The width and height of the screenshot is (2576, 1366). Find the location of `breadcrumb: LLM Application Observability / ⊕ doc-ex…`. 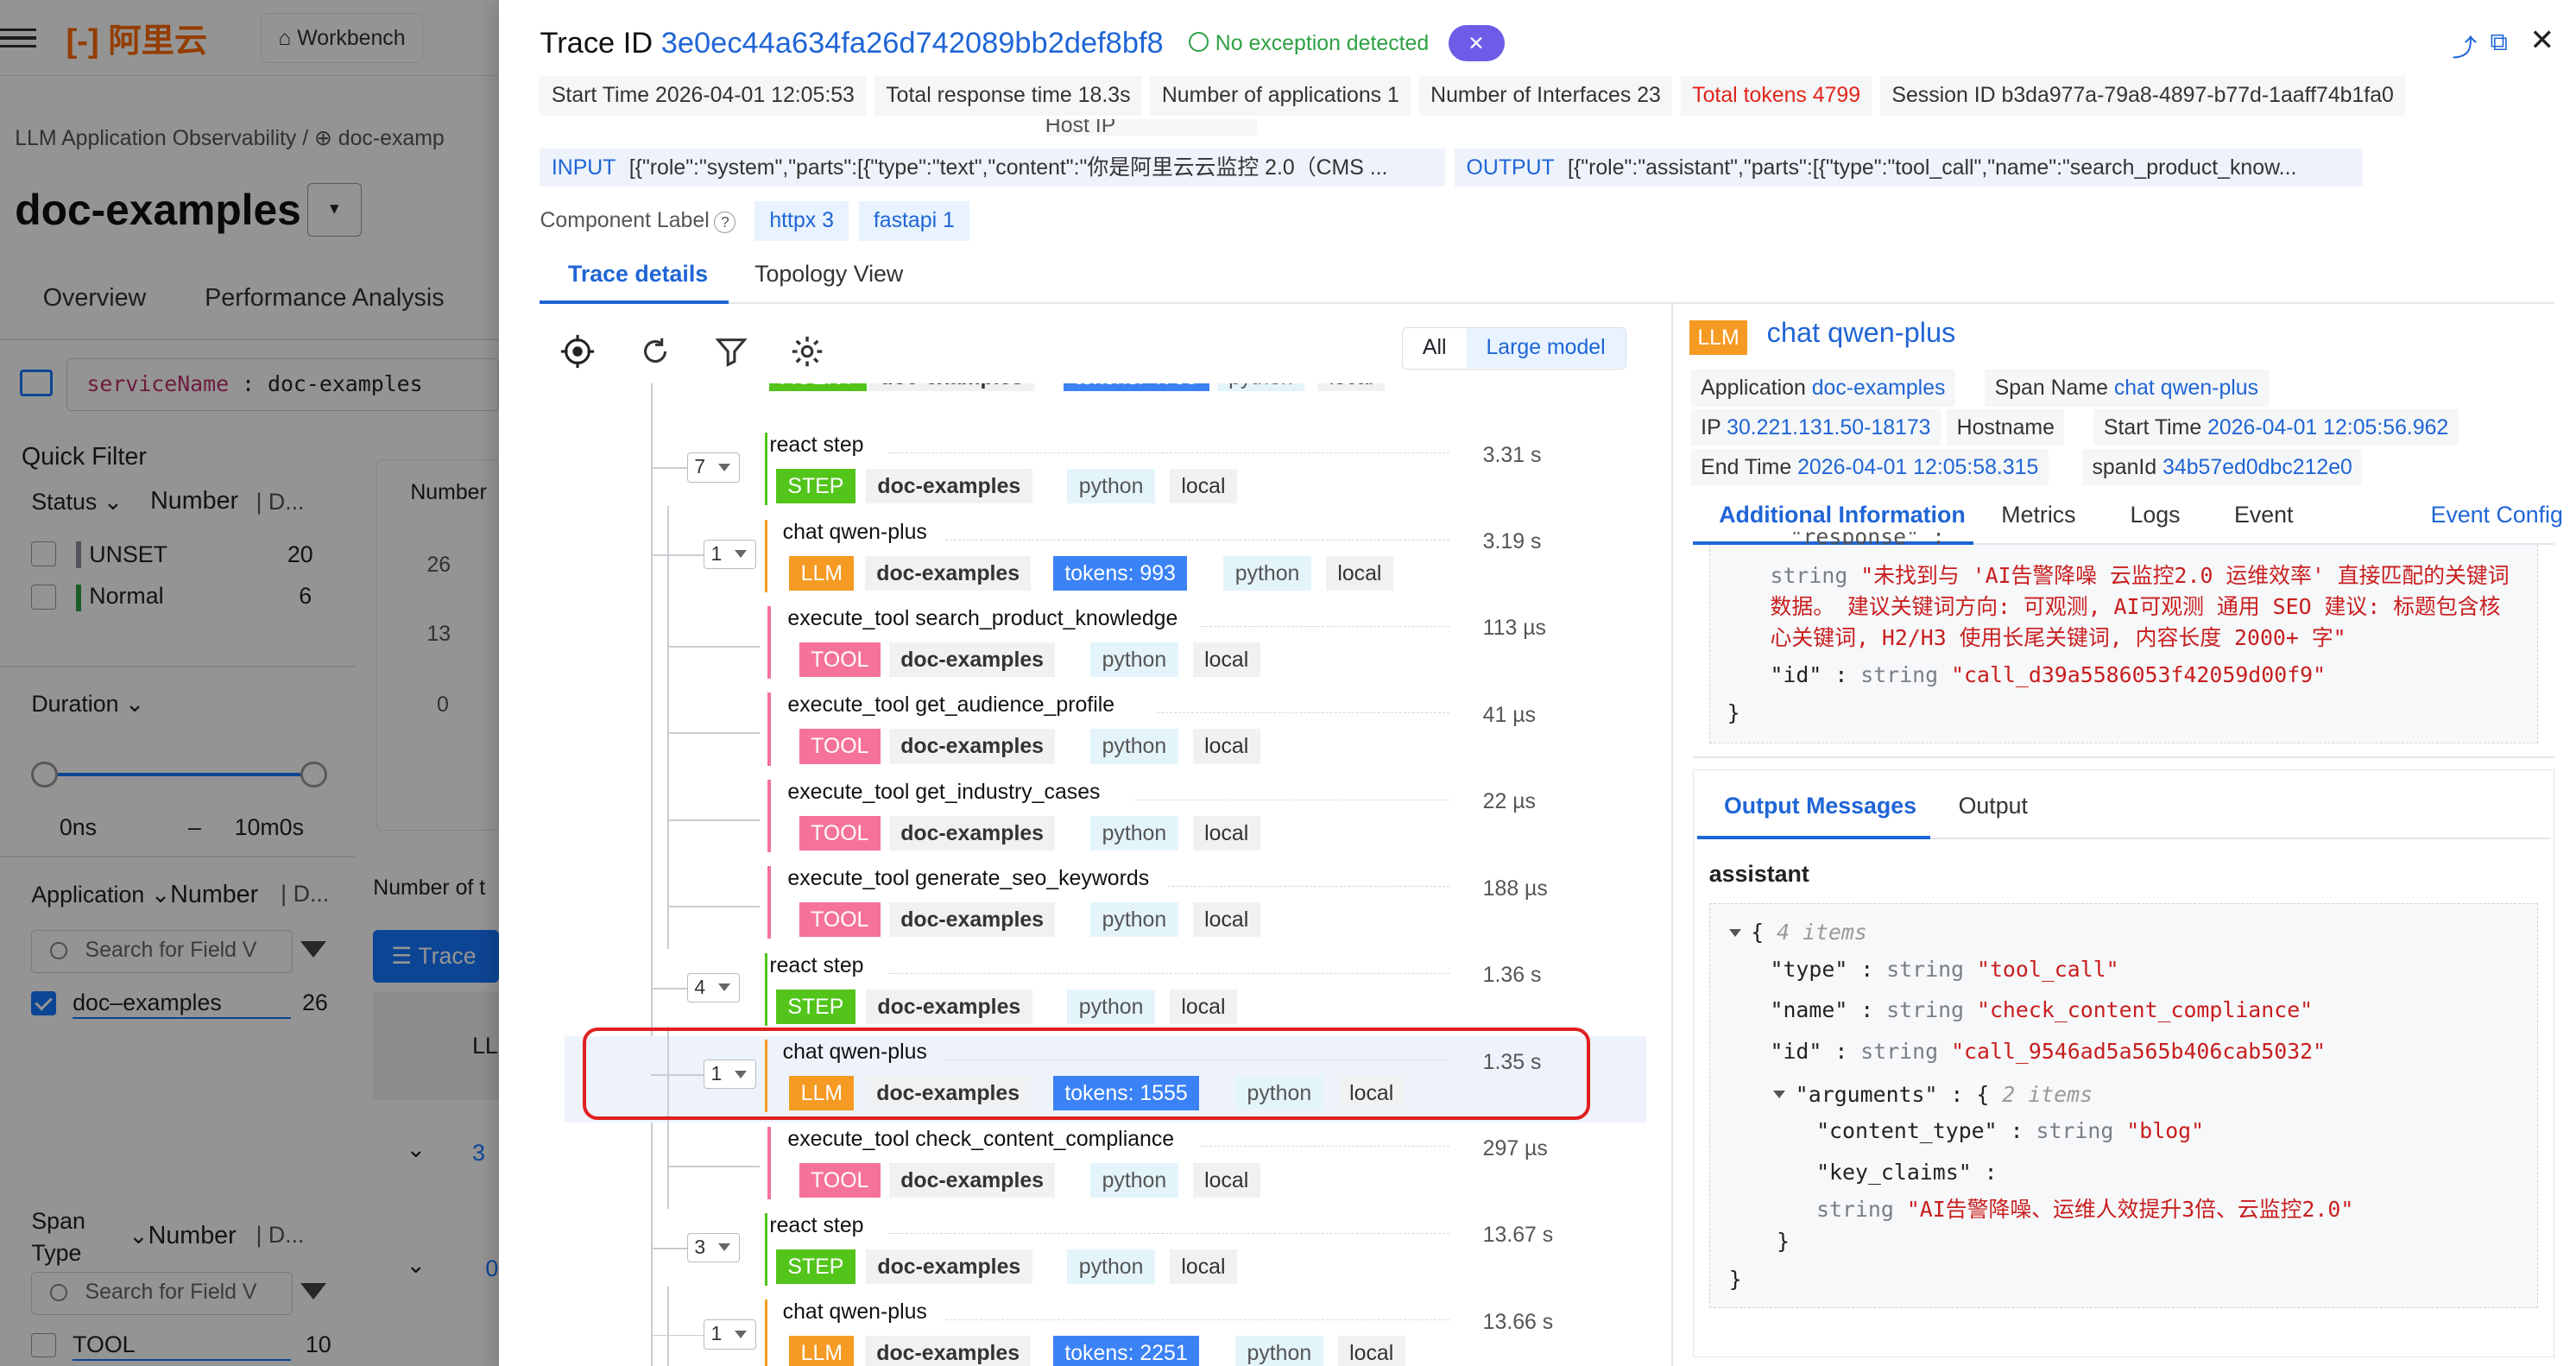

breadcrumb: LLM Application Observability / ⊕ doc-ex… is located at coordinates (230, 138).